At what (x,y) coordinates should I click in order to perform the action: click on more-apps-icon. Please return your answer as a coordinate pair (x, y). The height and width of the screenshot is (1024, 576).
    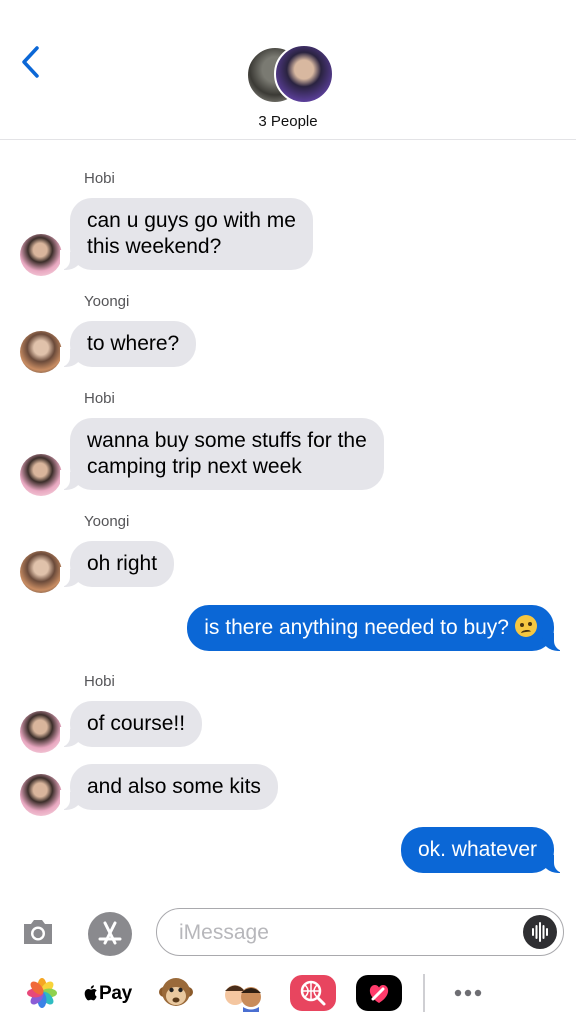
    Looking at the image, I should click on (468, 993).